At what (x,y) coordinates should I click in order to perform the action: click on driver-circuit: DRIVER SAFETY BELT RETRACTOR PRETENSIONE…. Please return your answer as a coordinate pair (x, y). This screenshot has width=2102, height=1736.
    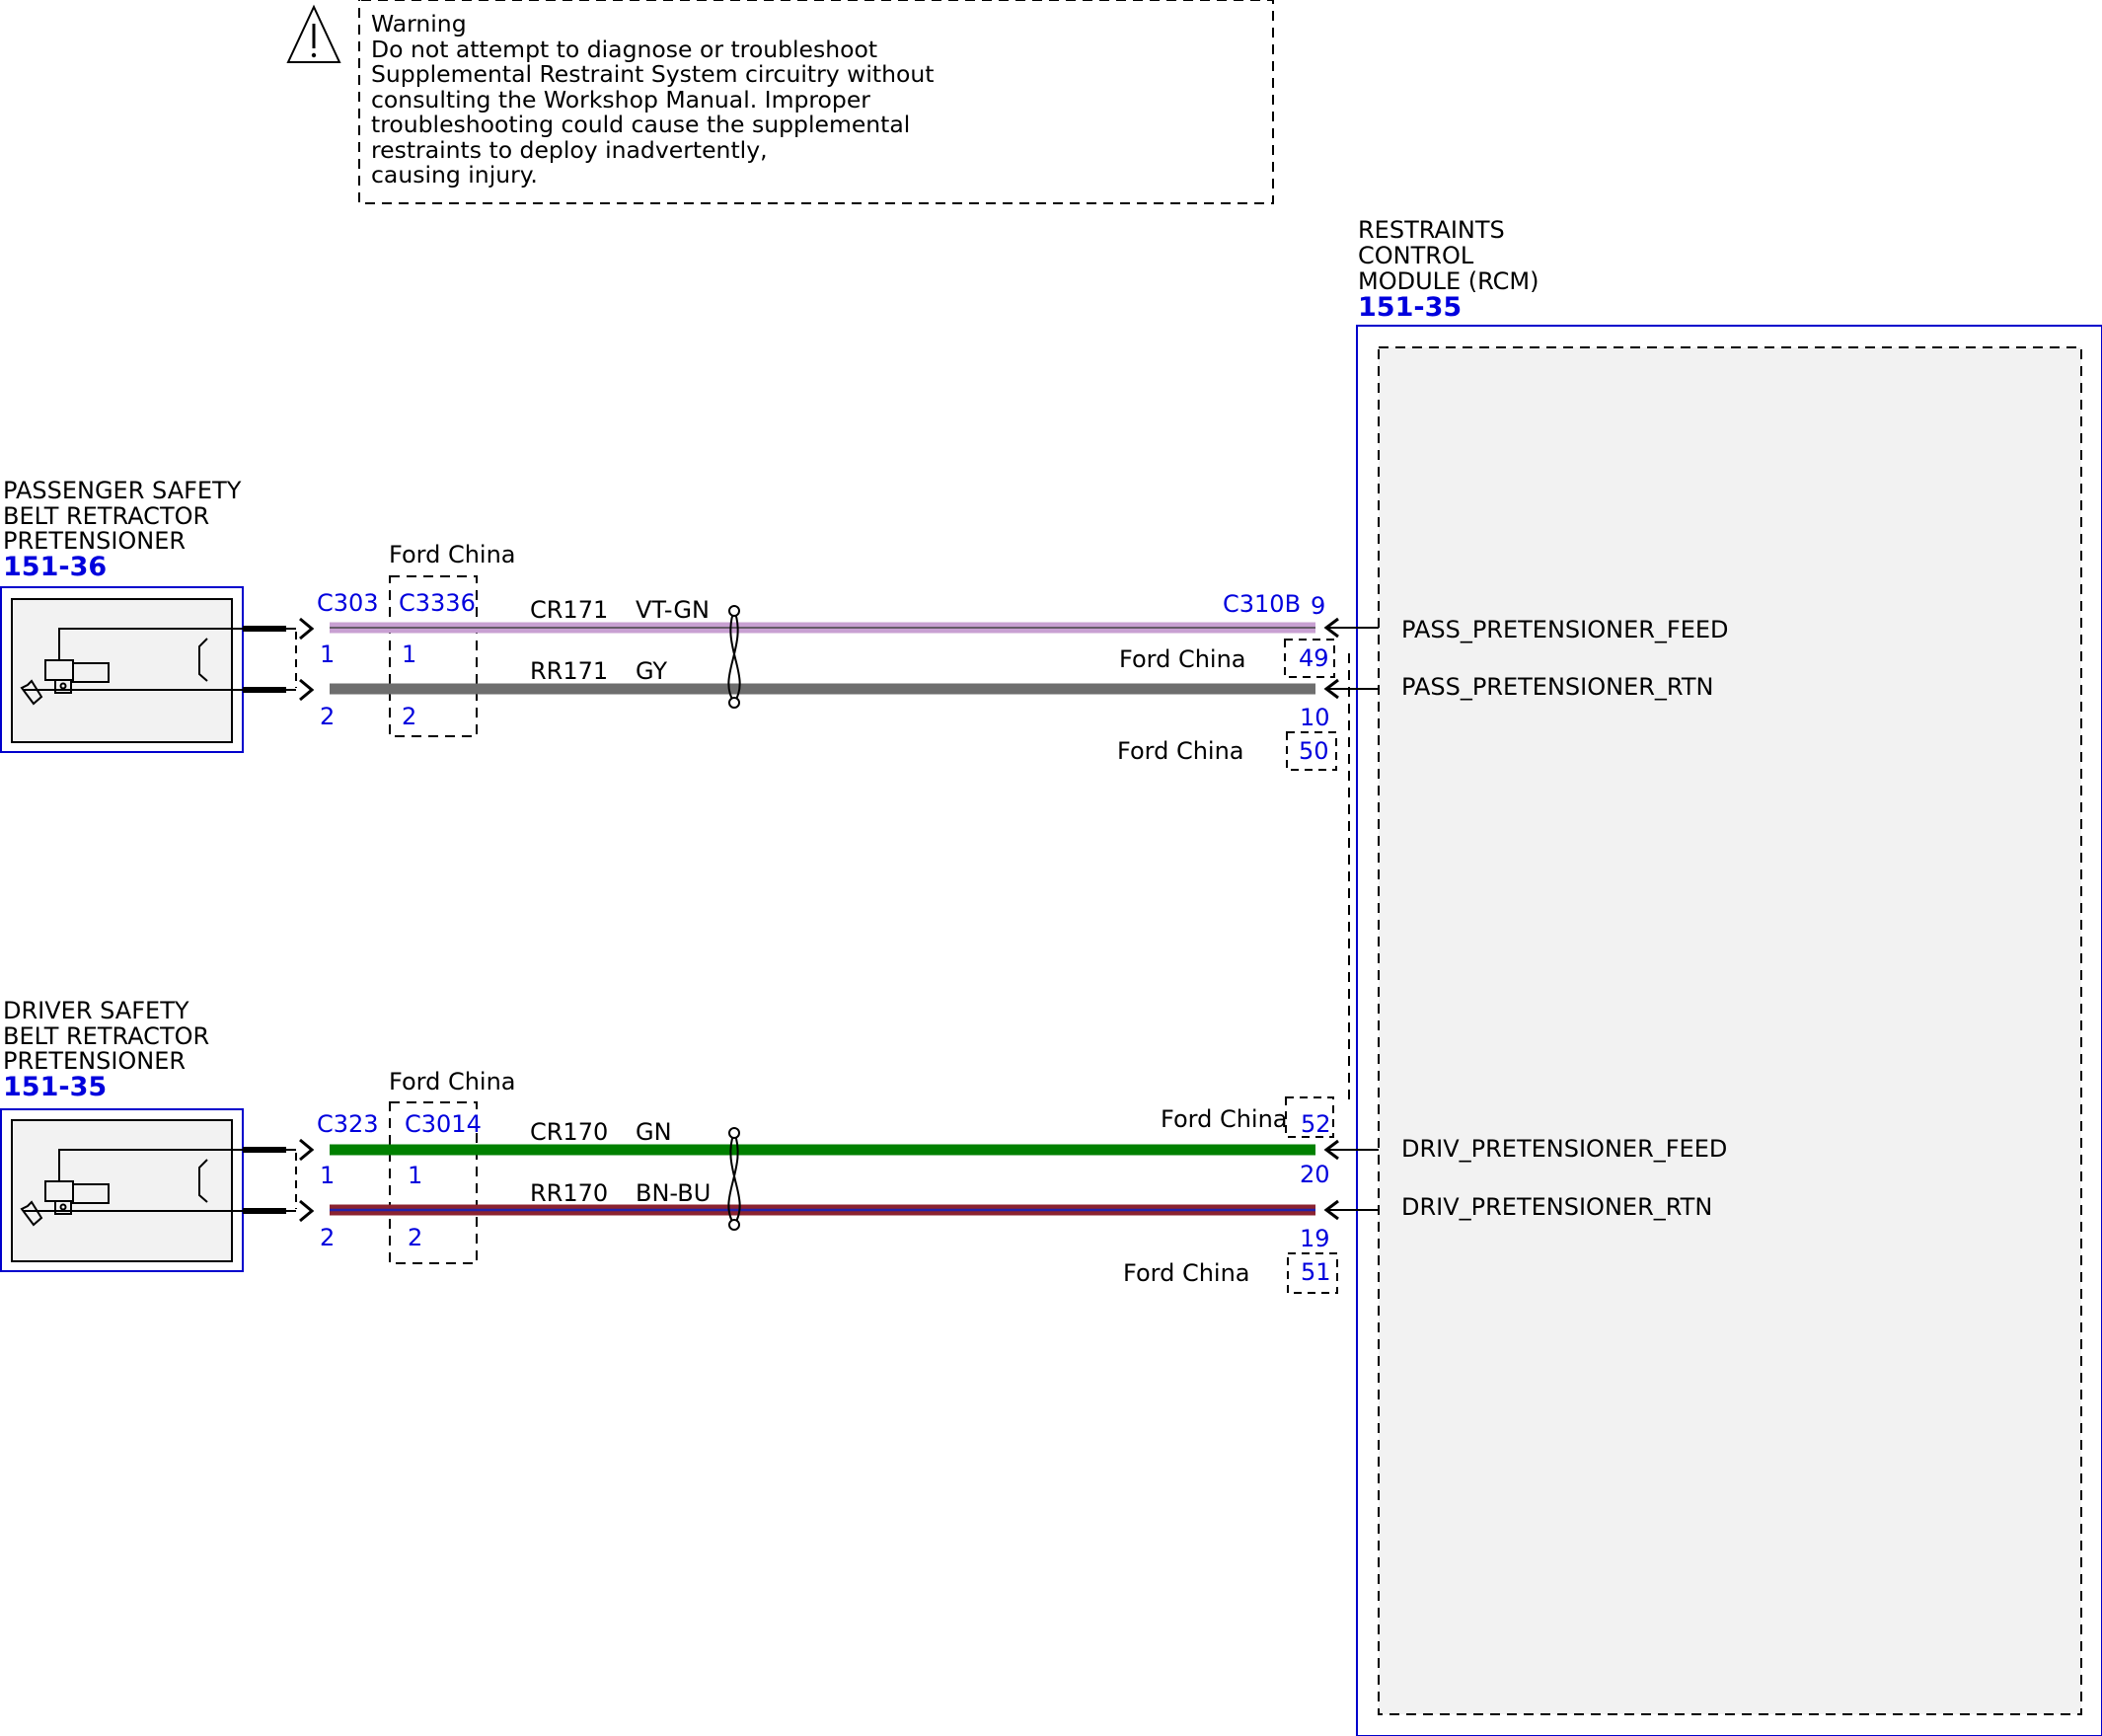
    Looking at the image, I should click on (689, 1146).